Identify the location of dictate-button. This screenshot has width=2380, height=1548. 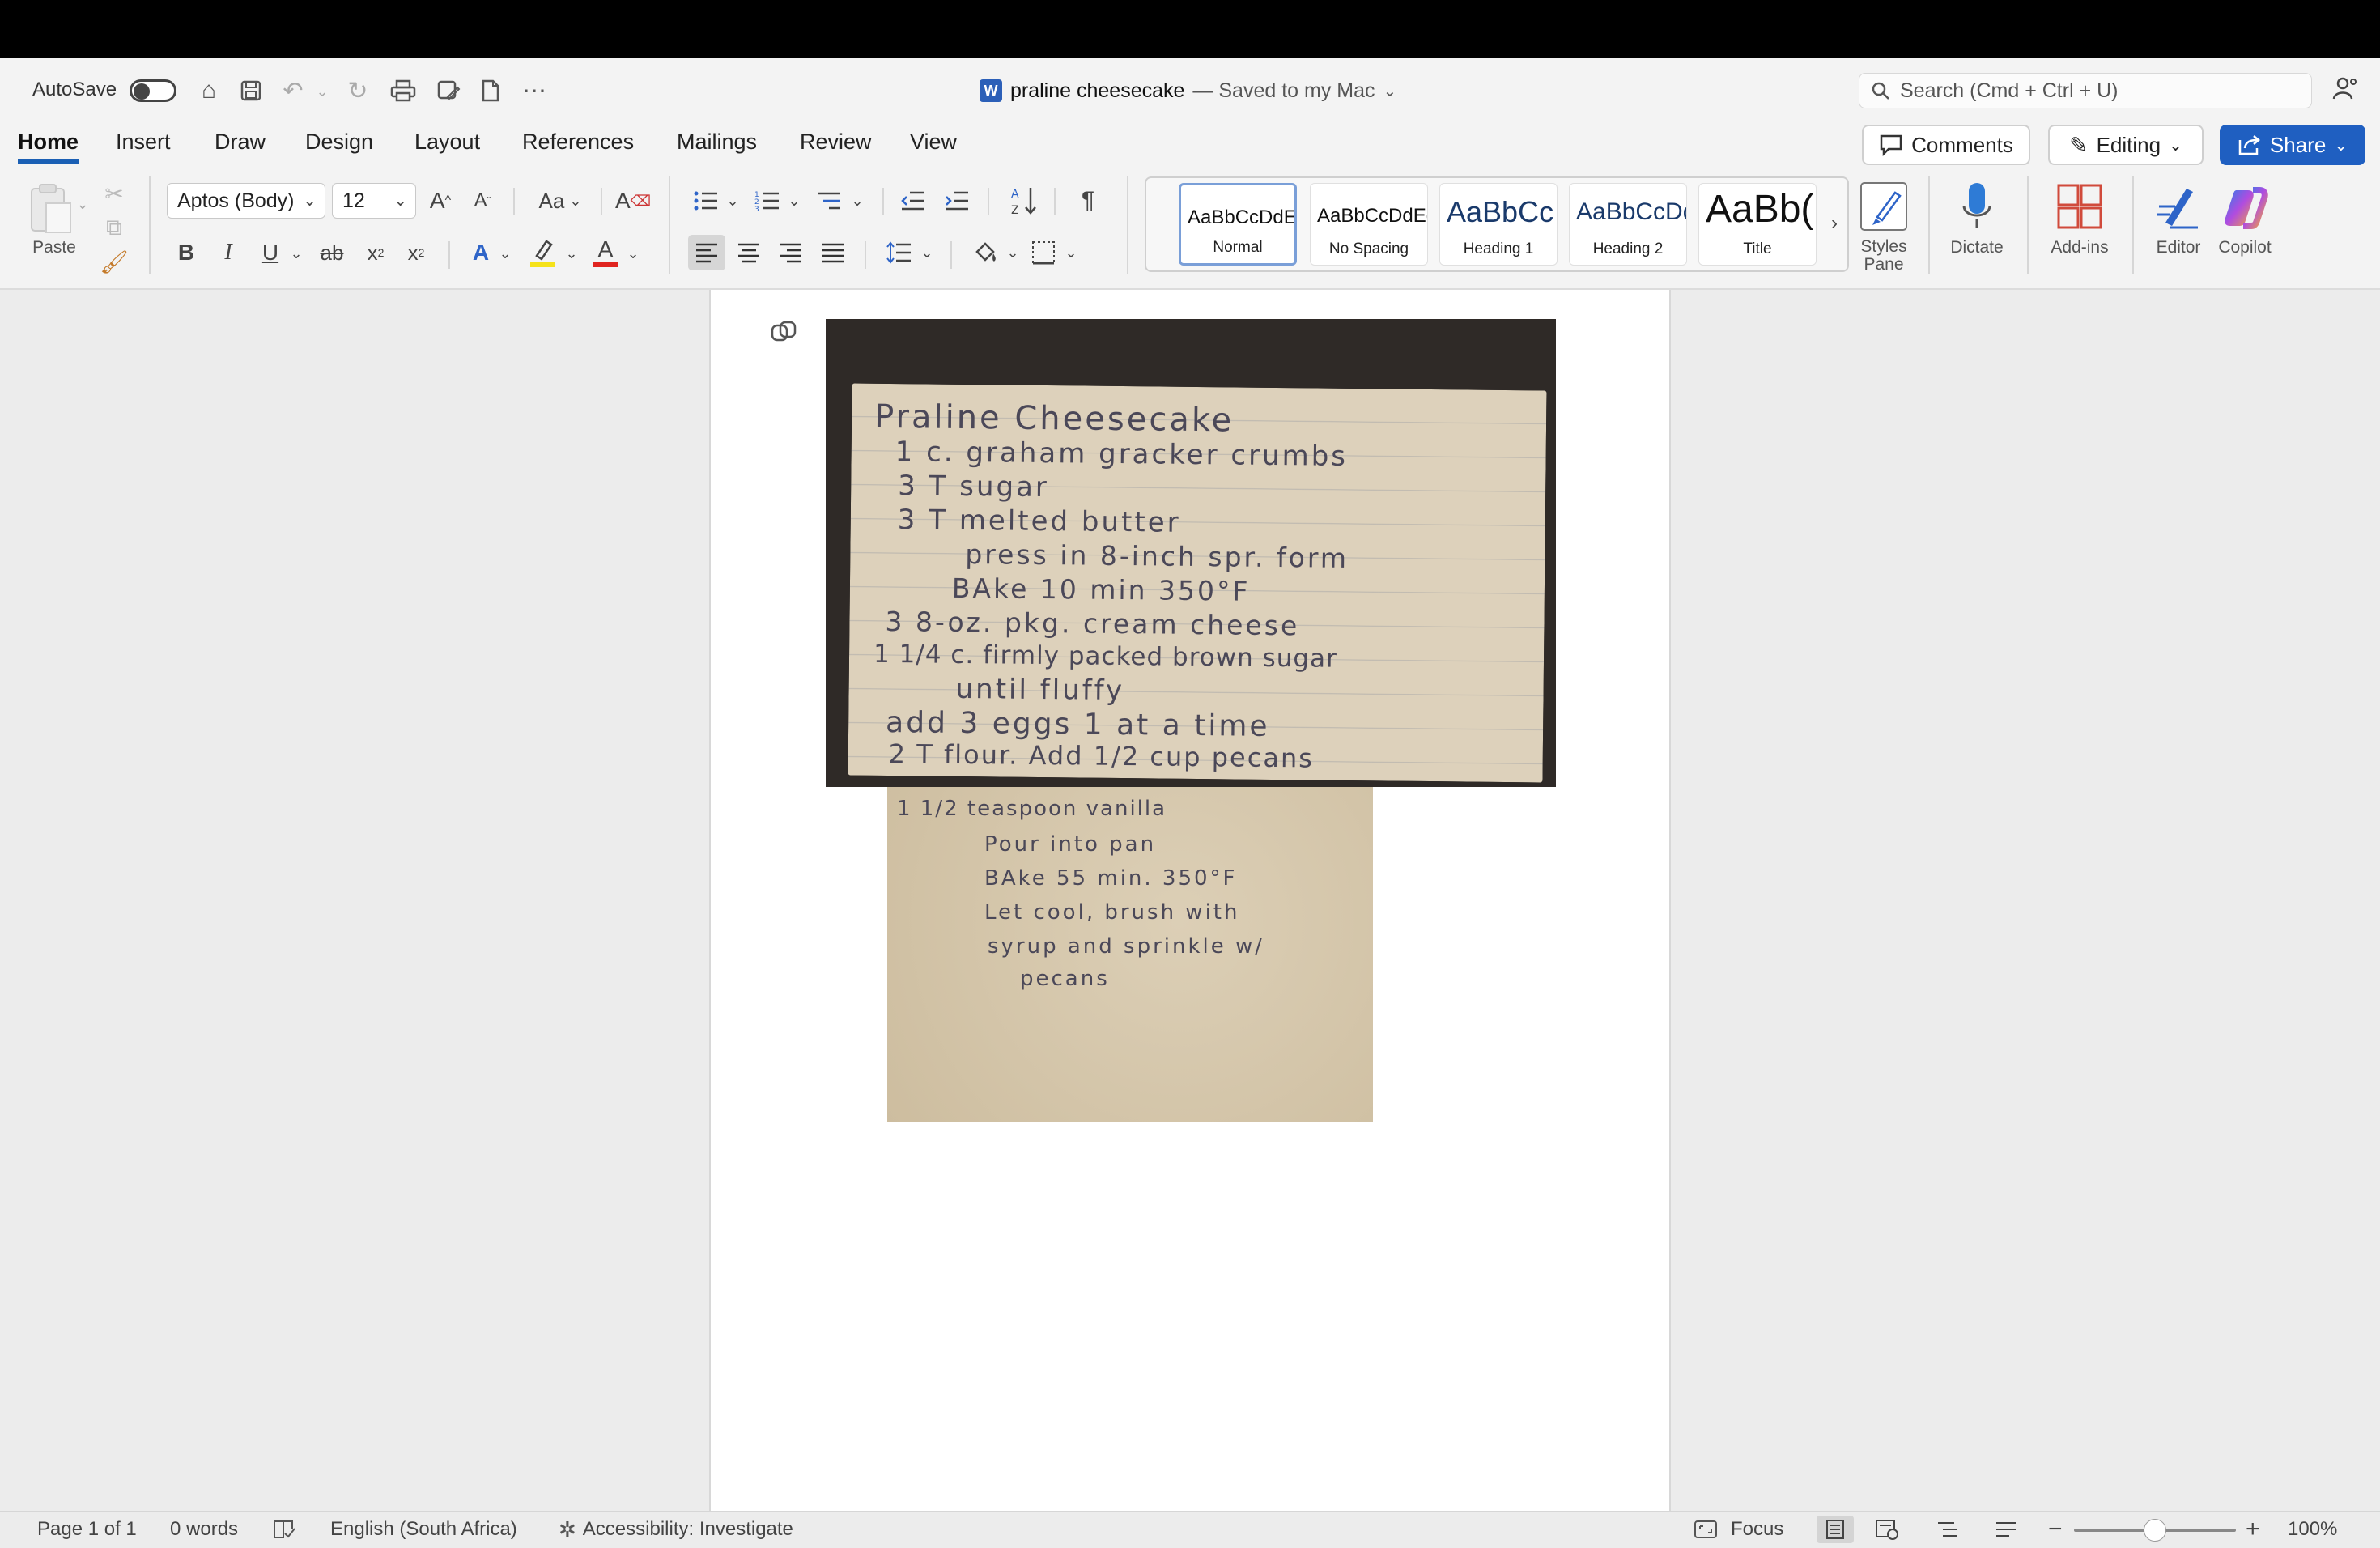
(1977, 207).